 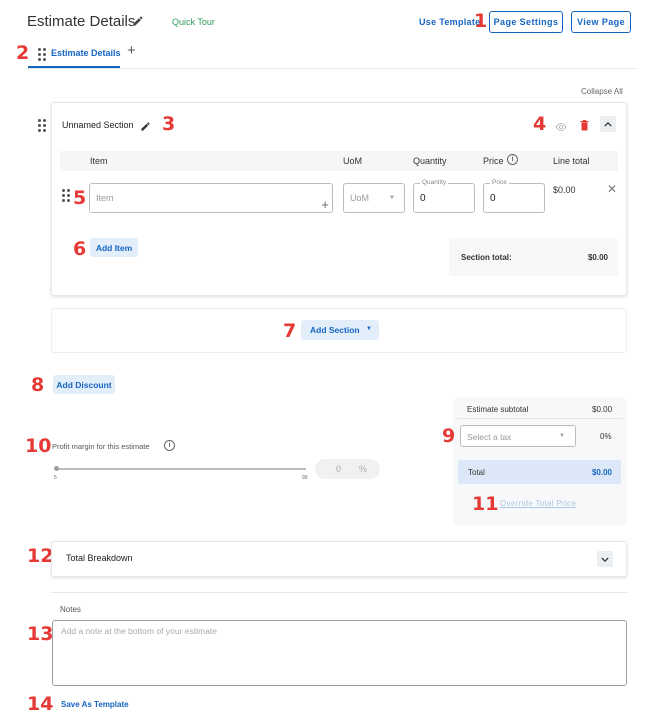 What do you see at coordinates (423, 198) in the screenshot?
I see `quantity-value: 0` at bounding box center [423, 198].